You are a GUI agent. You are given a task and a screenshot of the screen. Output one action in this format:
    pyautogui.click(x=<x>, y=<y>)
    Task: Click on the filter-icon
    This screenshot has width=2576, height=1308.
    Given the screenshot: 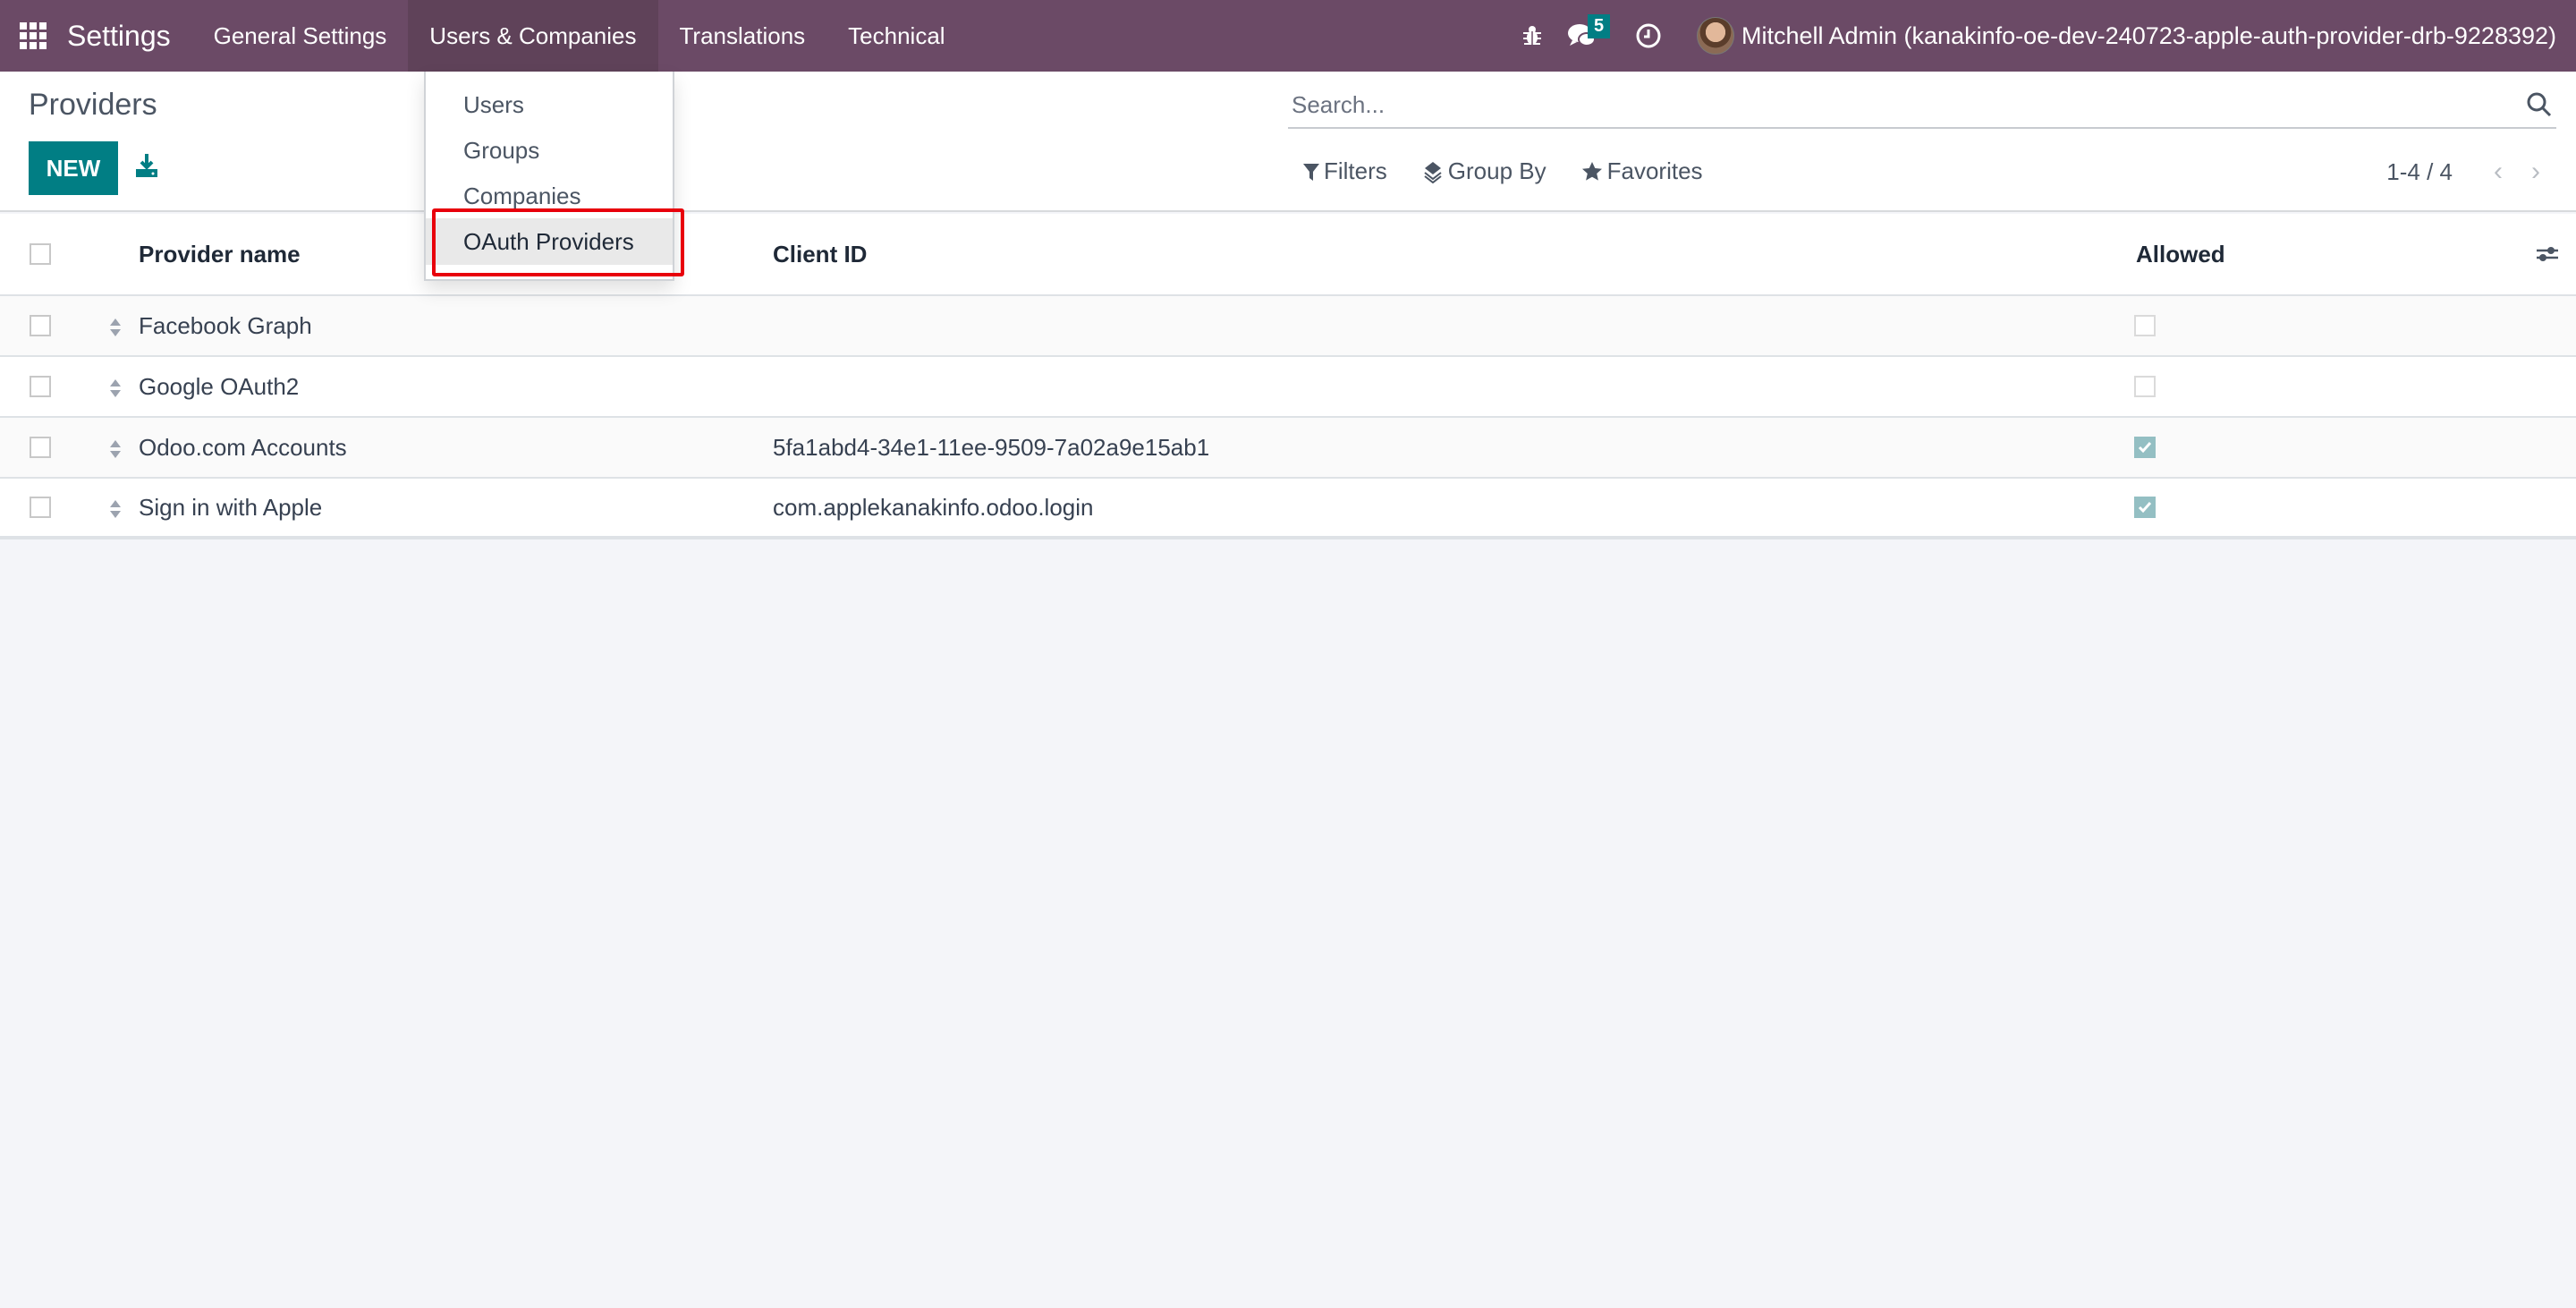 What is the action you would take?
    pyautogui.click(x=1311, y=172)
    